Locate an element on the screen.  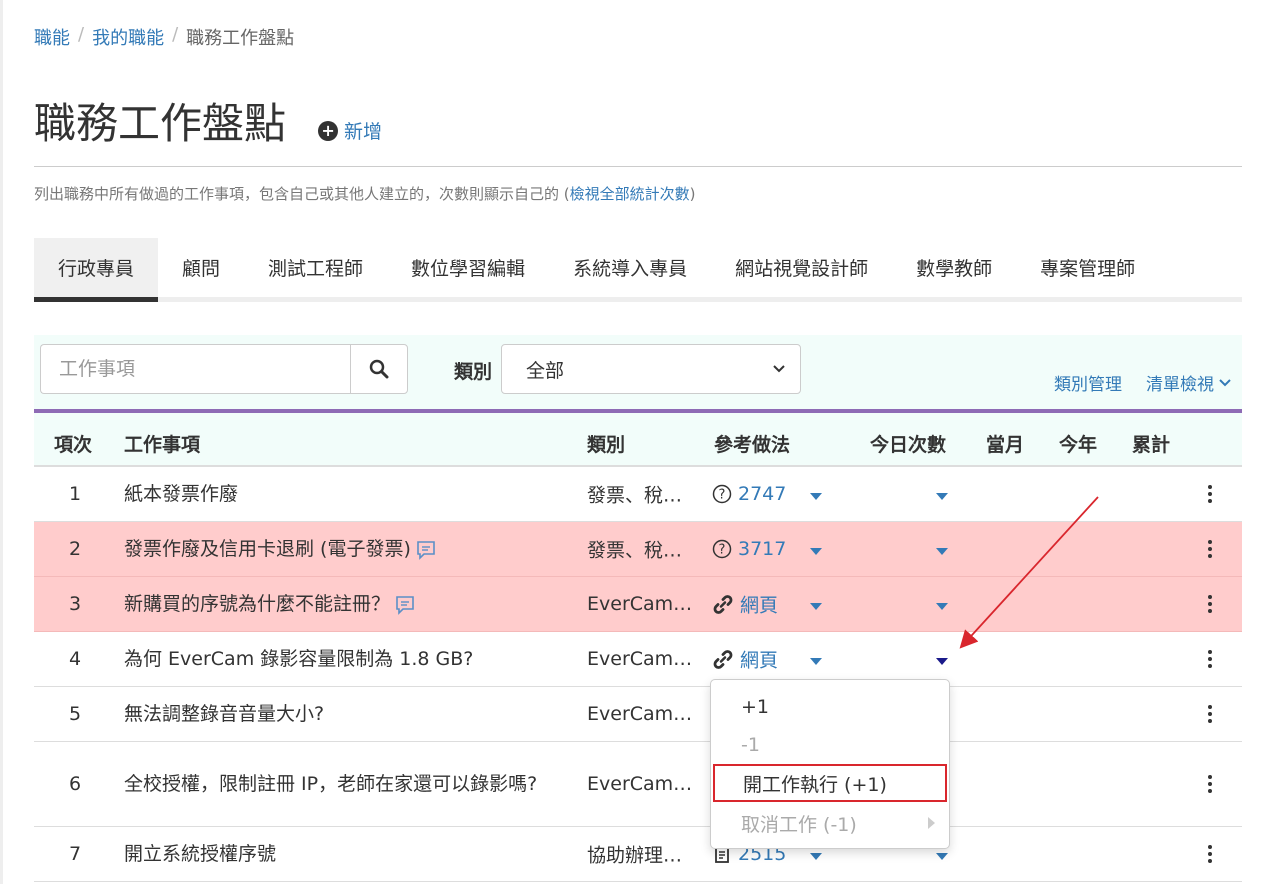
toolbar-links: 類別管理 清單檢視 is located at coordinates (1143, 382).